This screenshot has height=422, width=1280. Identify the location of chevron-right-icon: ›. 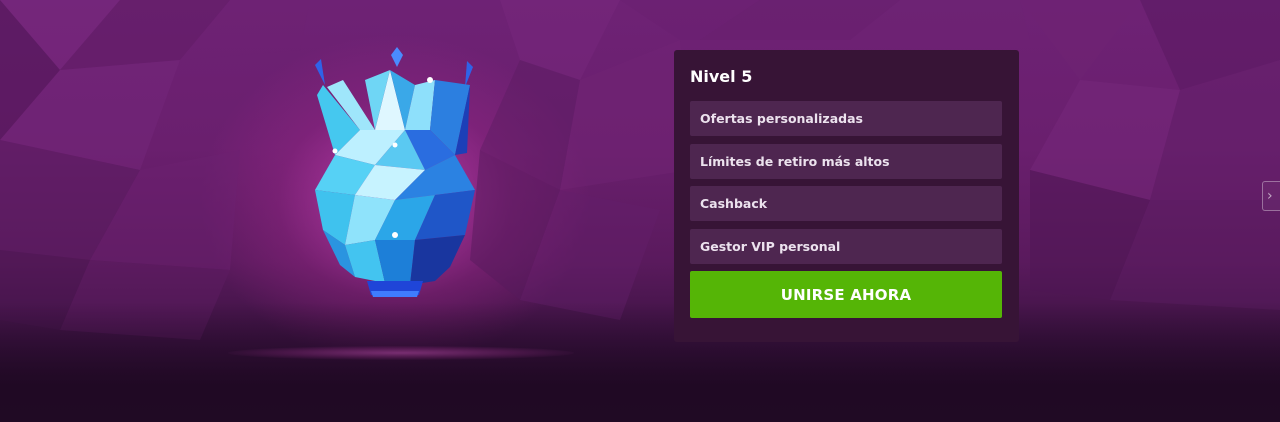
(1270, 196).